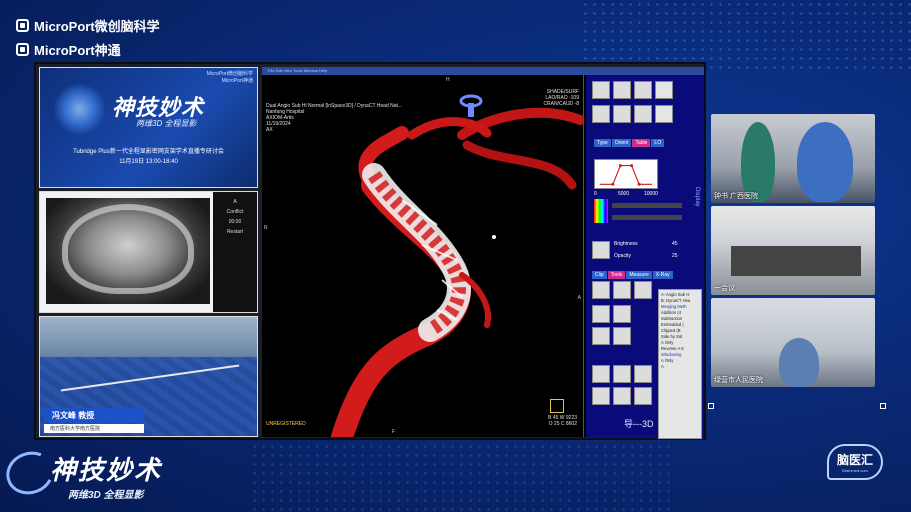 The width and height of the screenshot is (911, 512). What do you see at coordinates (662, 366) in the screenshot?
I see `popup-line-14: A` at bounding box center [662, 366].